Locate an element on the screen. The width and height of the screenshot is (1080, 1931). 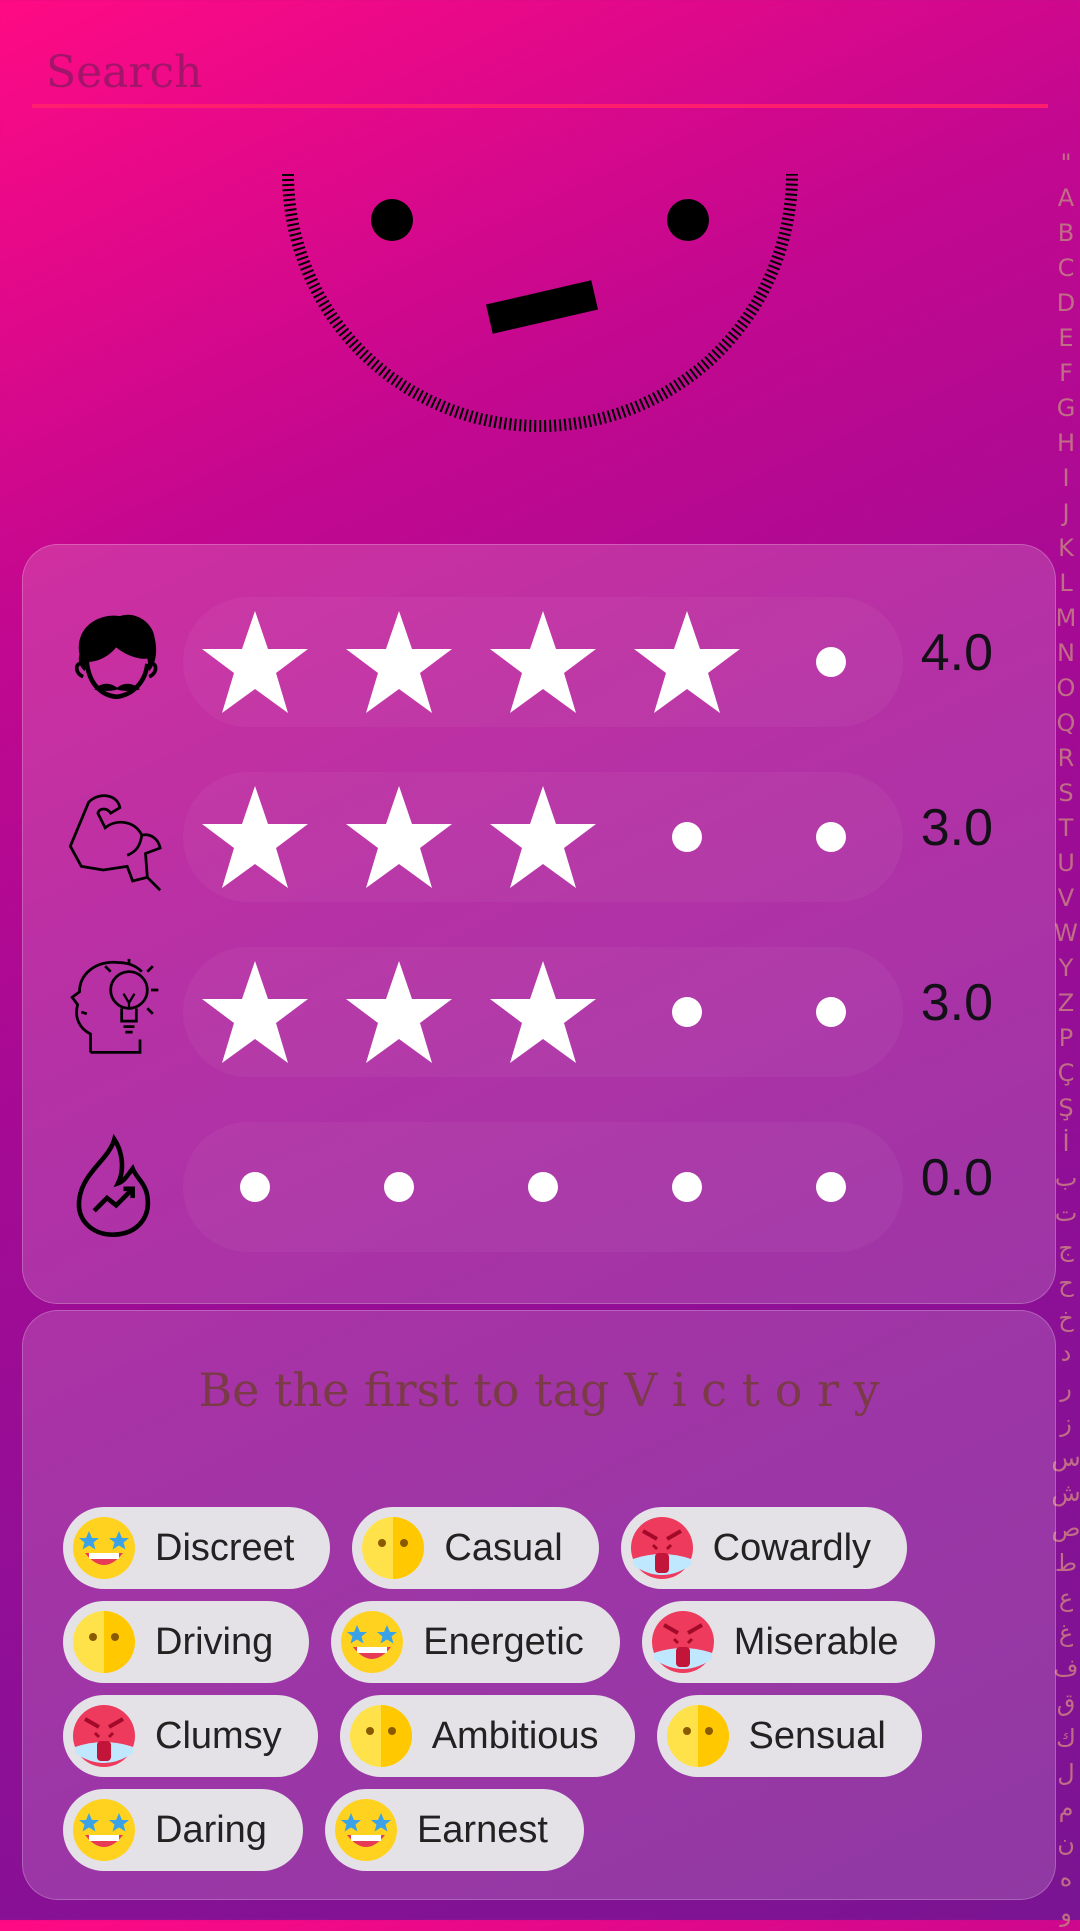
index-letter: ق is located at coordinates (1066, 1703).